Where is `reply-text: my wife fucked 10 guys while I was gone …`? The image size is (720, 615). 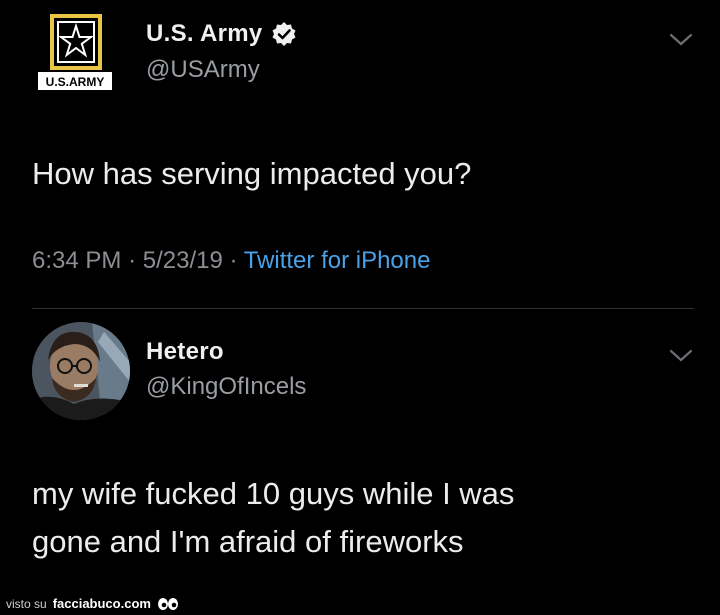
reply-text: my wife fucked 10 guys while I was gone … is located at coordinates (273, 518).